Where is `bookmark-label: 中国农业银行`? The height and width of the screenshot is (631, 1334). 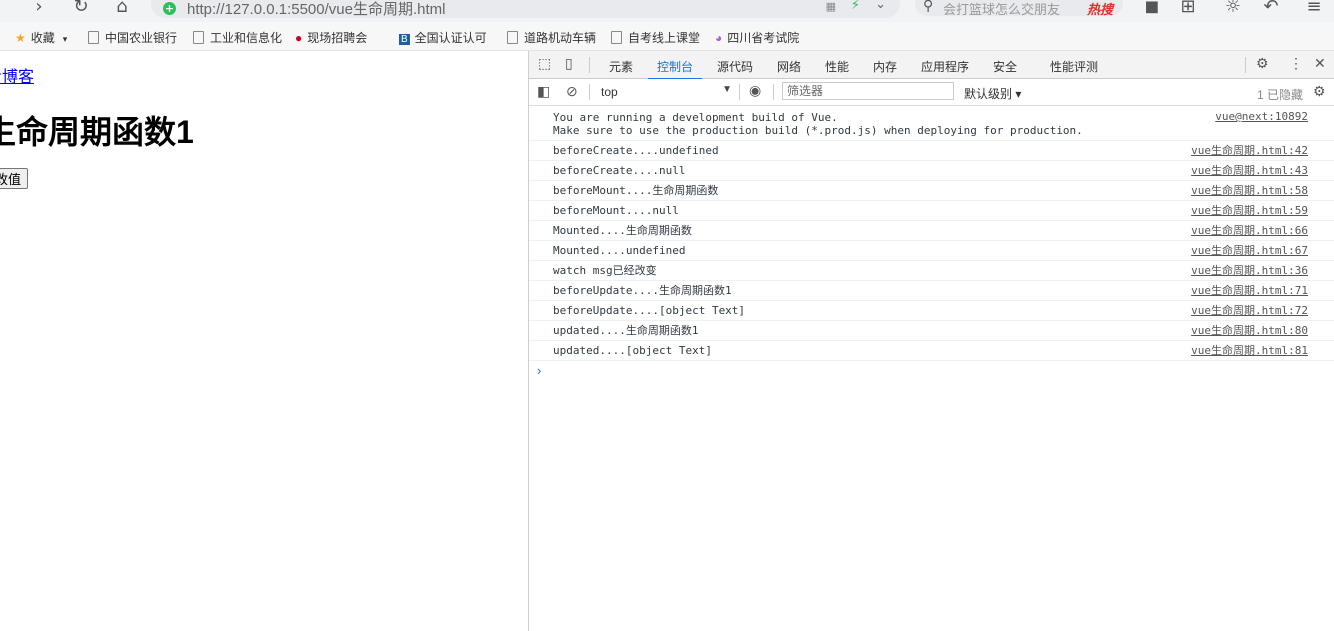
bookmark-label: 中国农业银行 is located at coordinates (141, 38).